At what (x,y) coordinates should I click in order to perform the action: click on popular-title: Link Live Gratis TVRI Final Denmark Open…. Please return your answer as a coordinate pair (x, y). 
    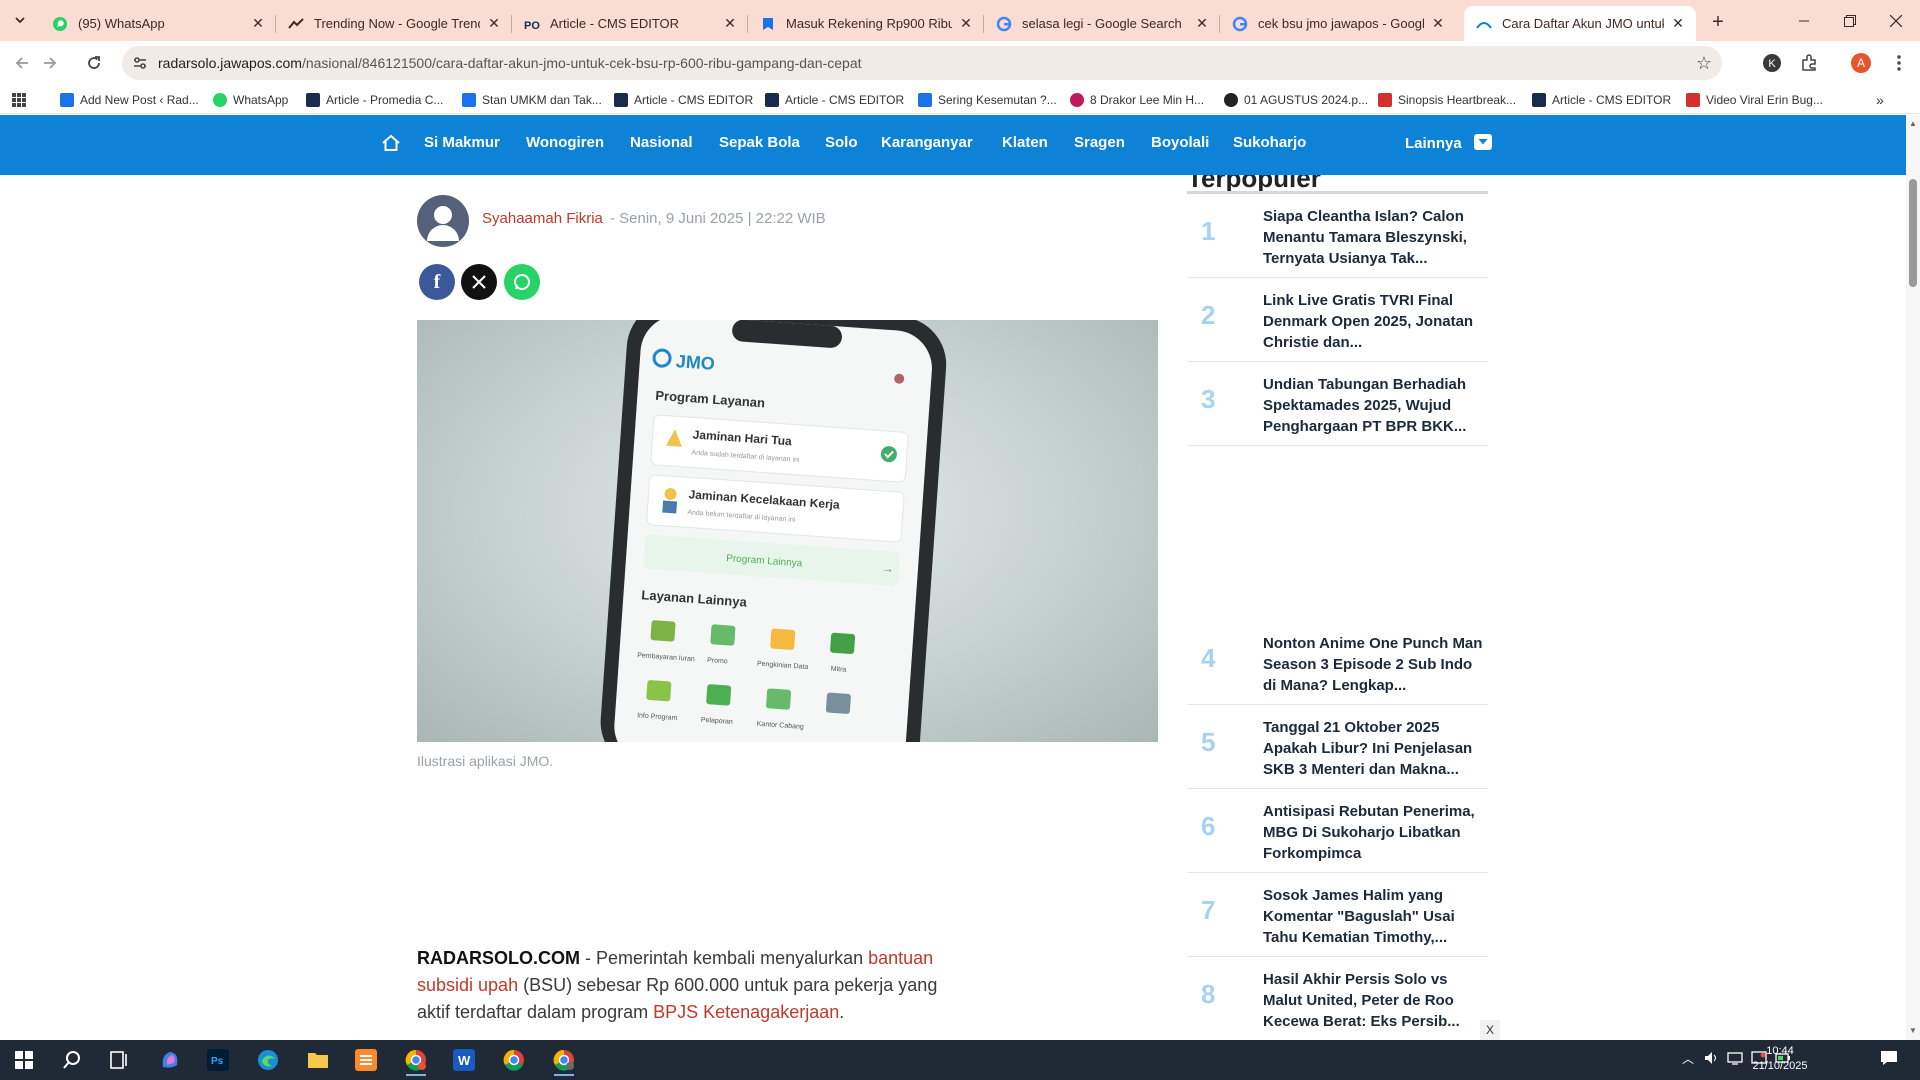
    Looking at the image, I should click on (1373, 321).